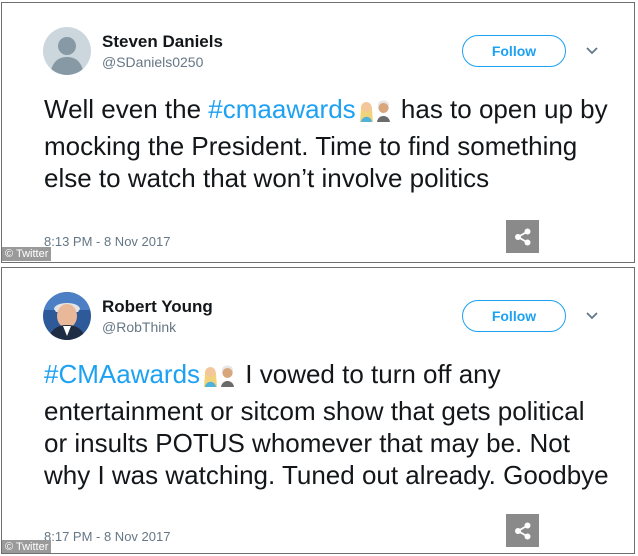 The width and height of the screenshot is (638, 556). Describe the element at coordinates (67, 51) in the screenshot. I see `default-avatar-icon` at that location.